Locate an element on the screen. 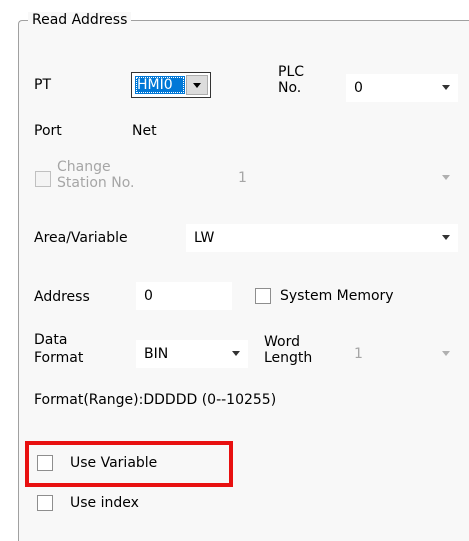  word-length-value: 1 is located at coordinates (358, 354).